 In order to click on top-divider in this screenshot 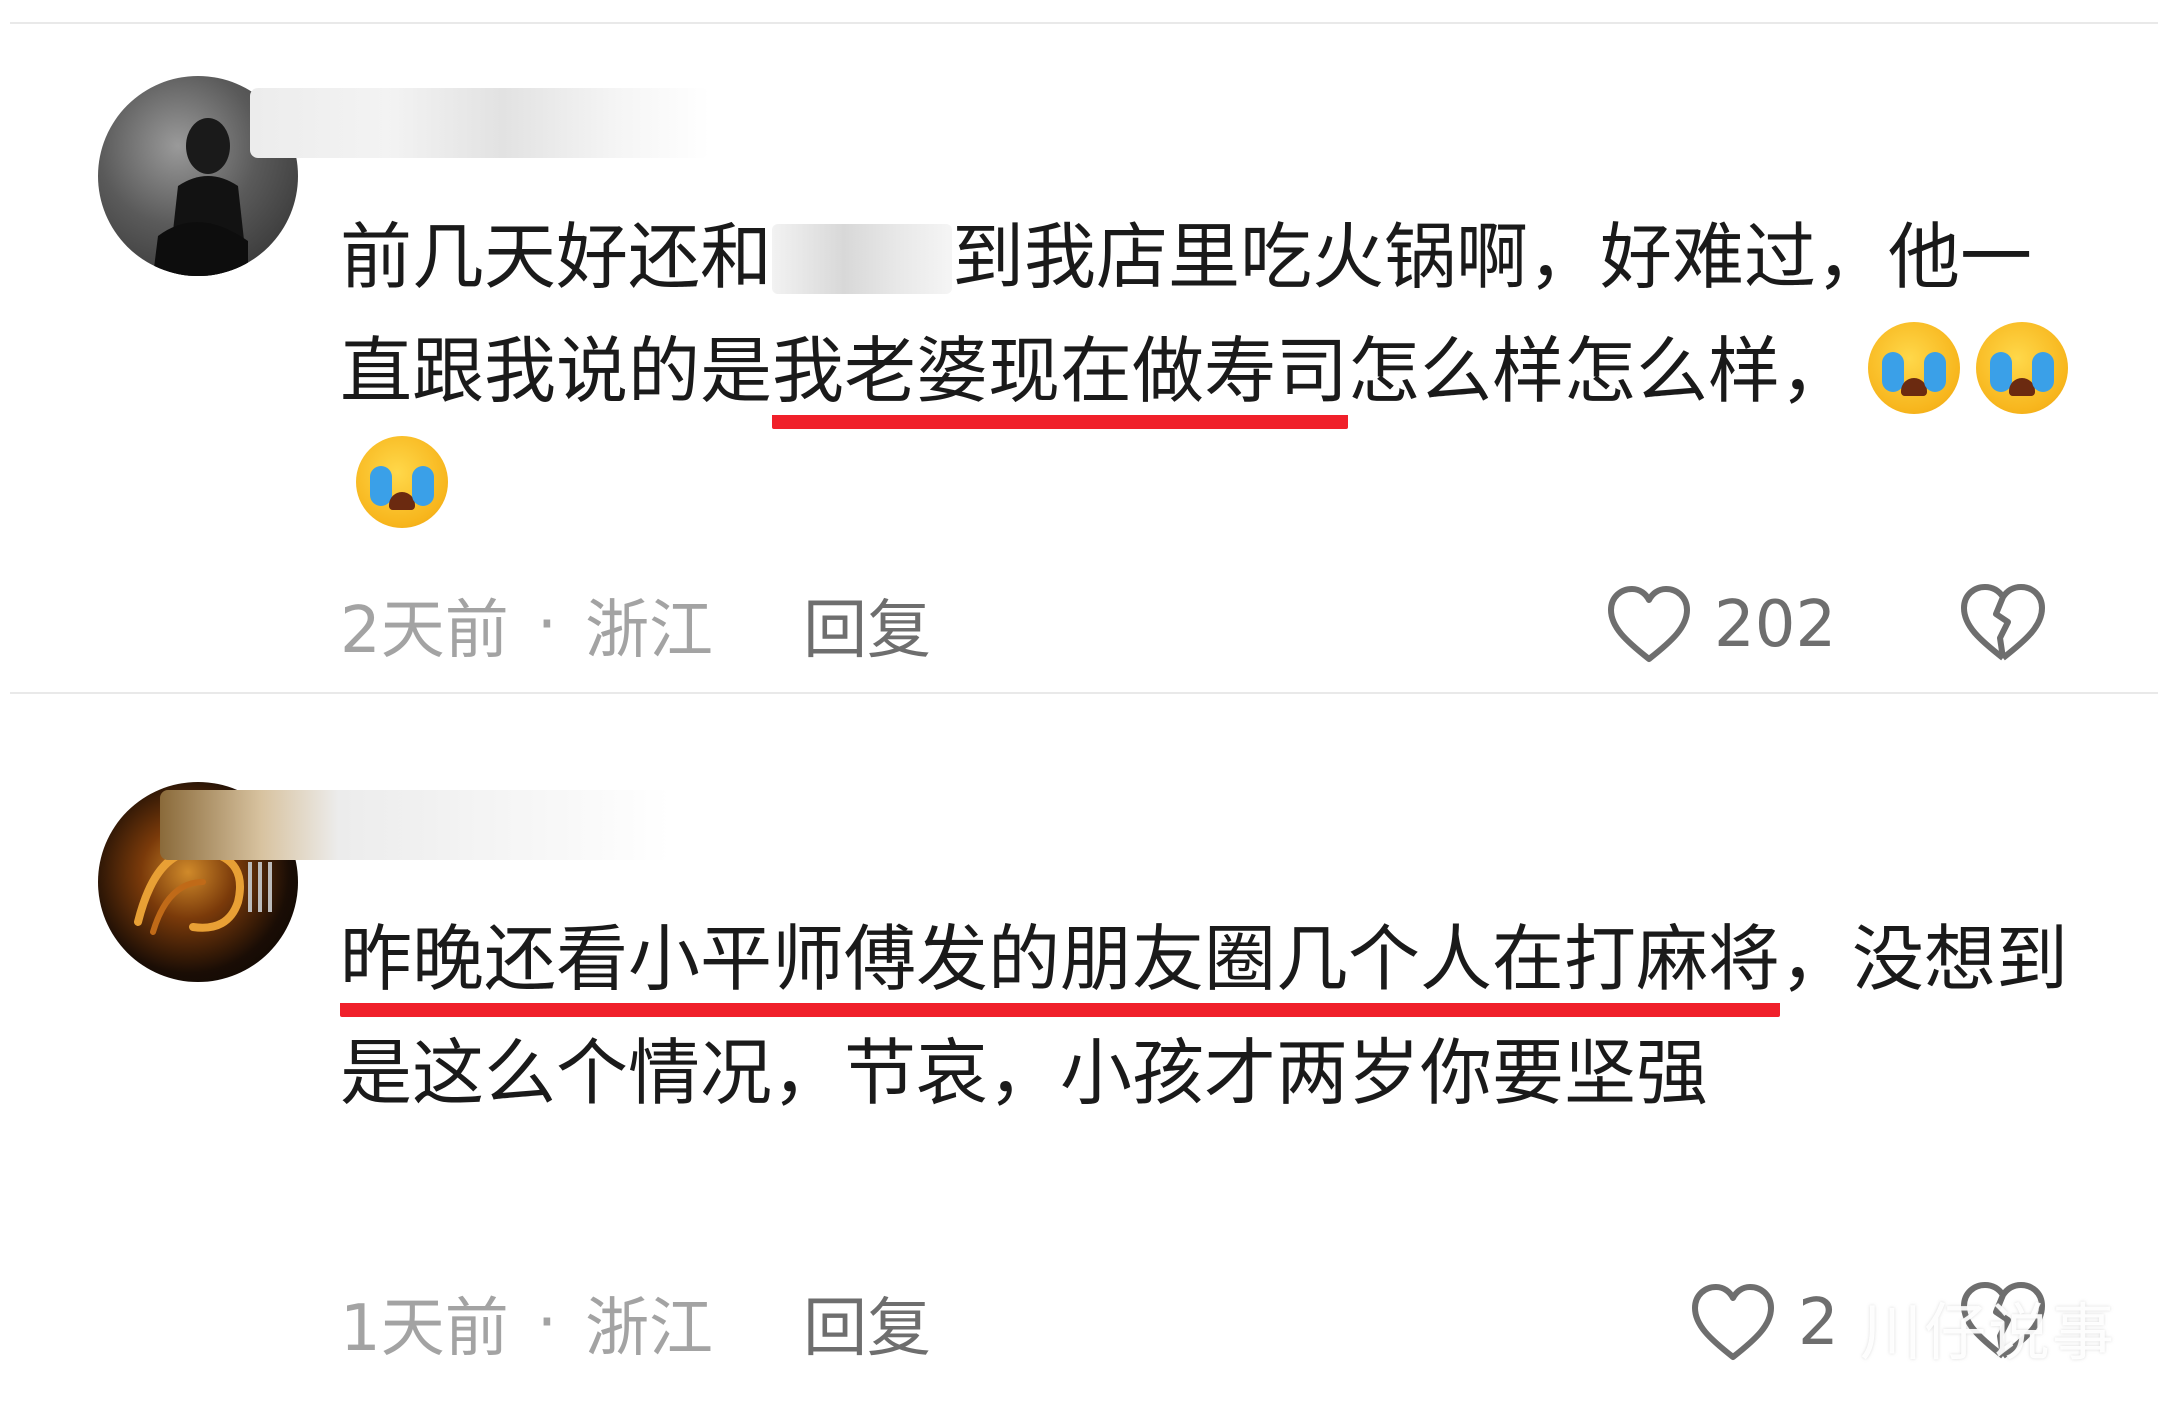, I will do `click(1084, 23)`.